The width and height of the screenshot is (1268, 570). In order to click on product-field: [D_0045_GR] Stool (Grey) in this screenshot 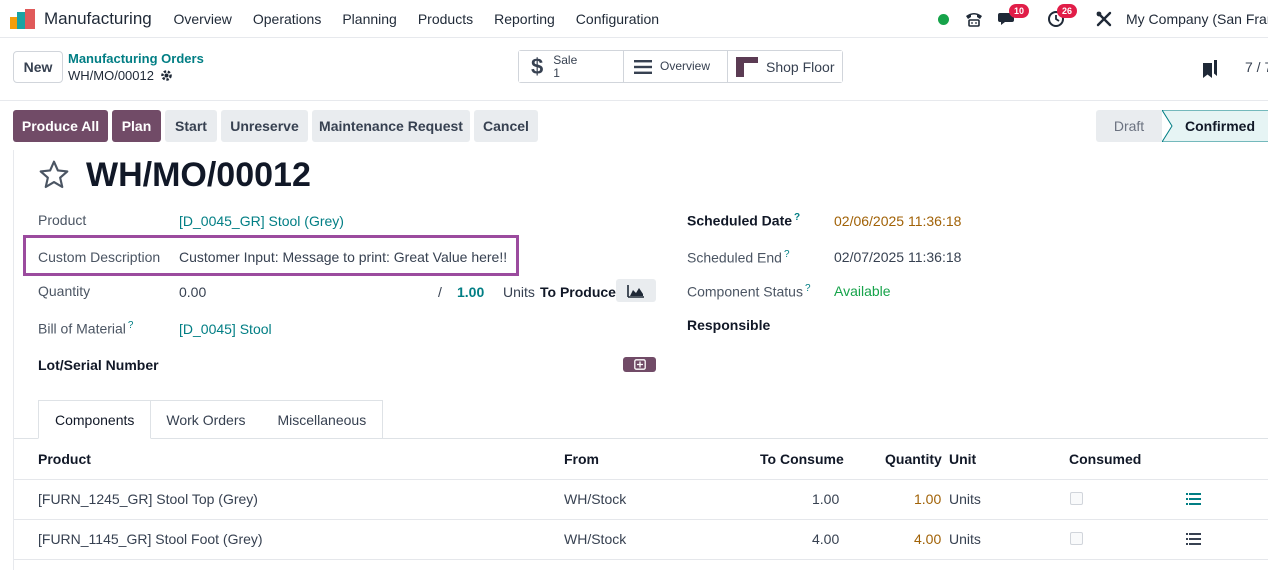, I will do `click(261, 221)`.